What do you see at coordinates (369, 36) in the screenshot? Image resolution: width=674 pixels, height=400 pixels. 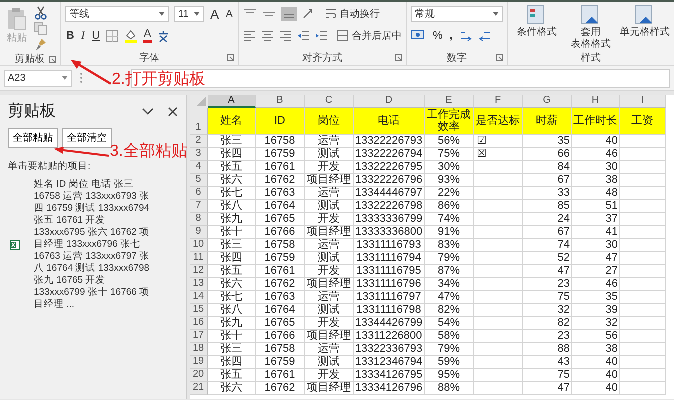 I see `merge-center-button: 合并后居中` at bounding box center [369, 36].